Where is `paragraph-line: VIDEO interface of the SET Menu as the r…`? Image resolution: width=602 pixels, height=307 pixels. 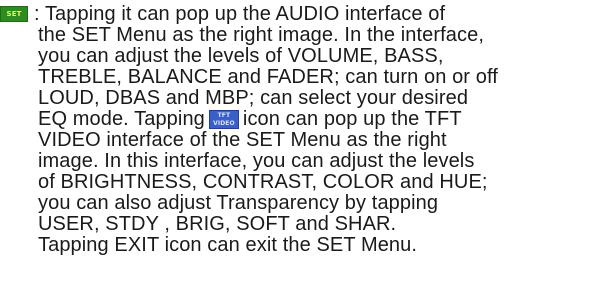
paragraph-line: VIDEO interface of the SET Menu as the r… is located at coordinates (301, 140).